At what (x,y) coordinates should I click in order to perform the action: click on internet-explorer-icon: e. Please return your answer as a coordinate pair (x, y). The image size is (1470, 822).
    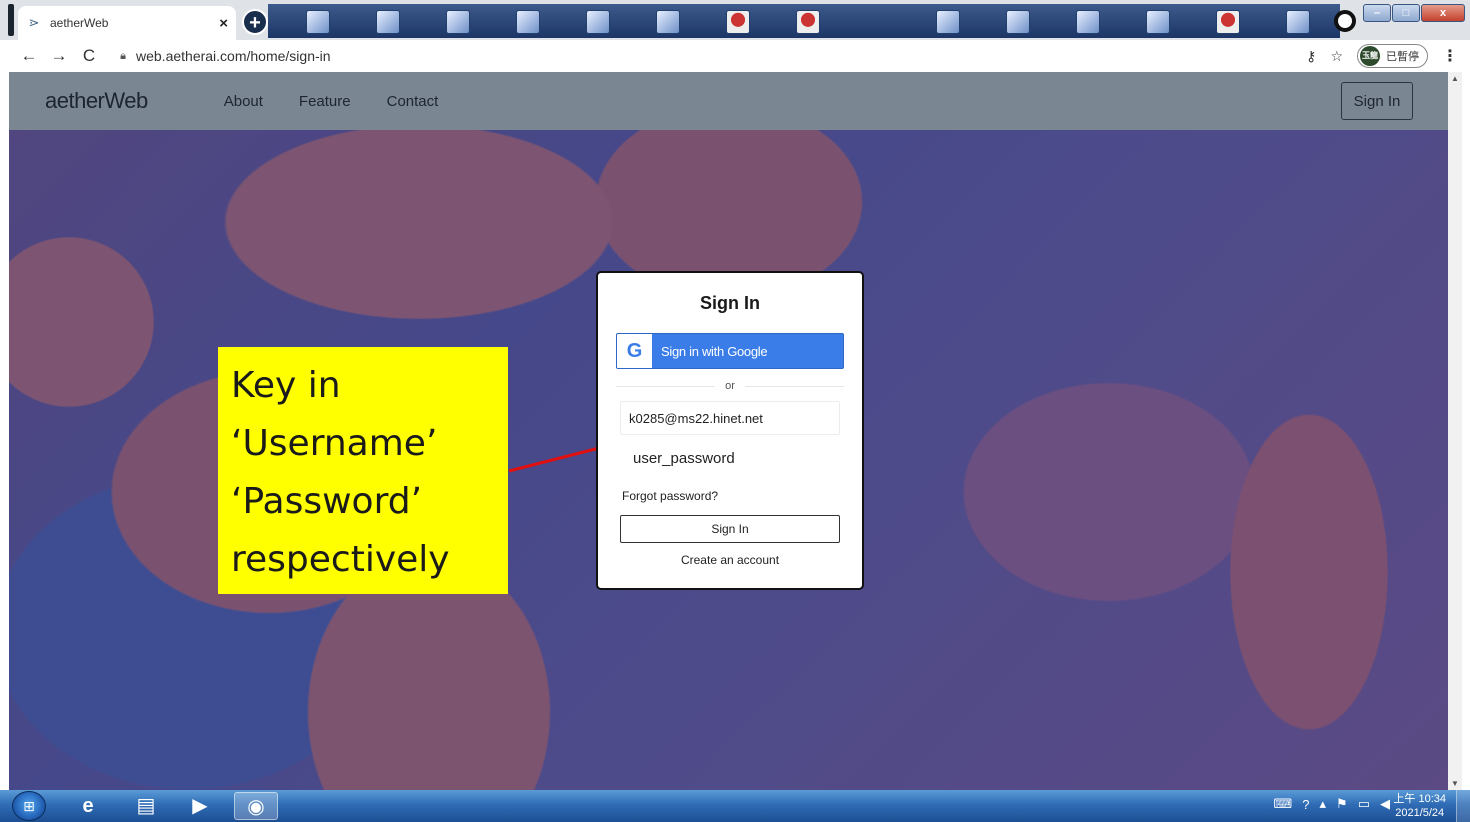
    Looking at the image, I should click on (88, 806).